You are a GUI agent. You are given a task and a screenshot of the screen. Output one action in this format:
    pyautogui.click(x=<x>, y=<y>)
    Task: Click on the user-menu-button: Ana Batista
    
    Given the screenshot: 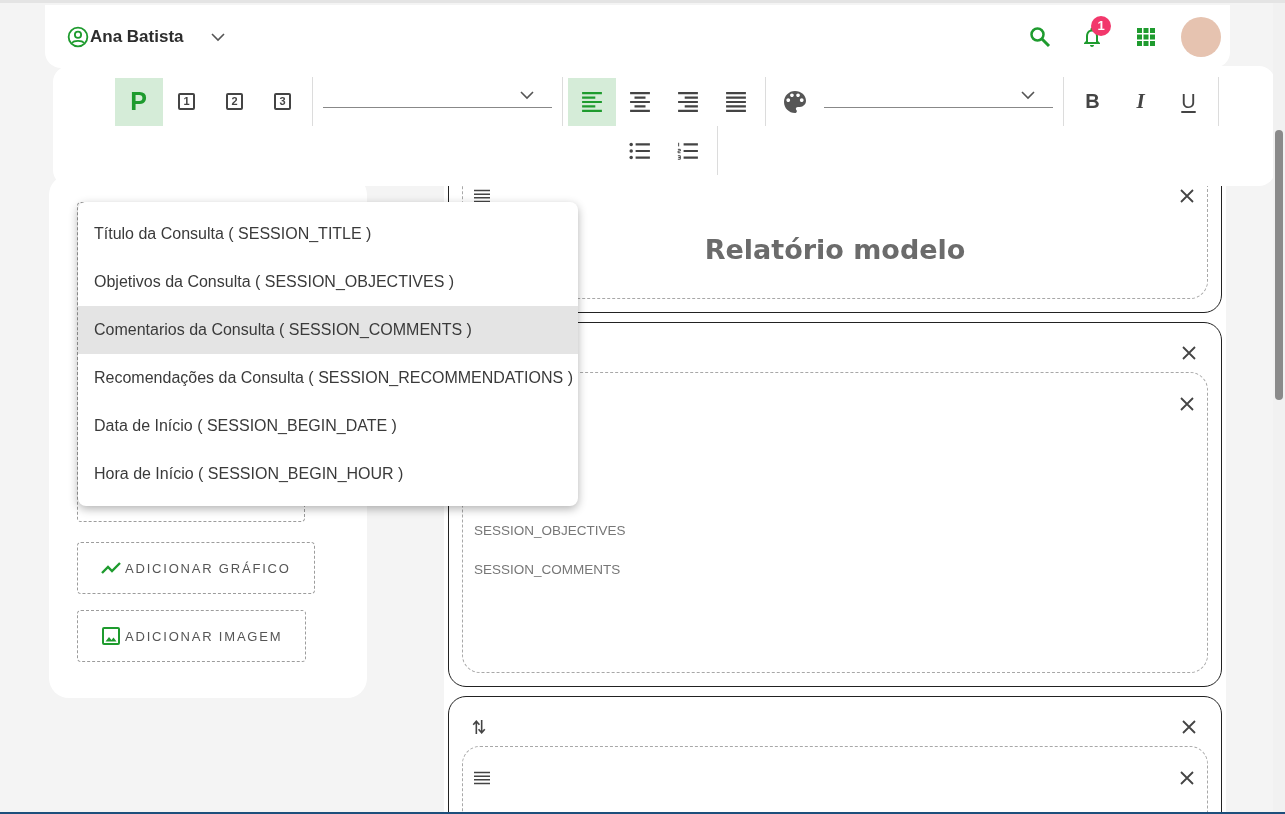 What is the action you would take?
    pyautogui.click(x=146, y=36)
    